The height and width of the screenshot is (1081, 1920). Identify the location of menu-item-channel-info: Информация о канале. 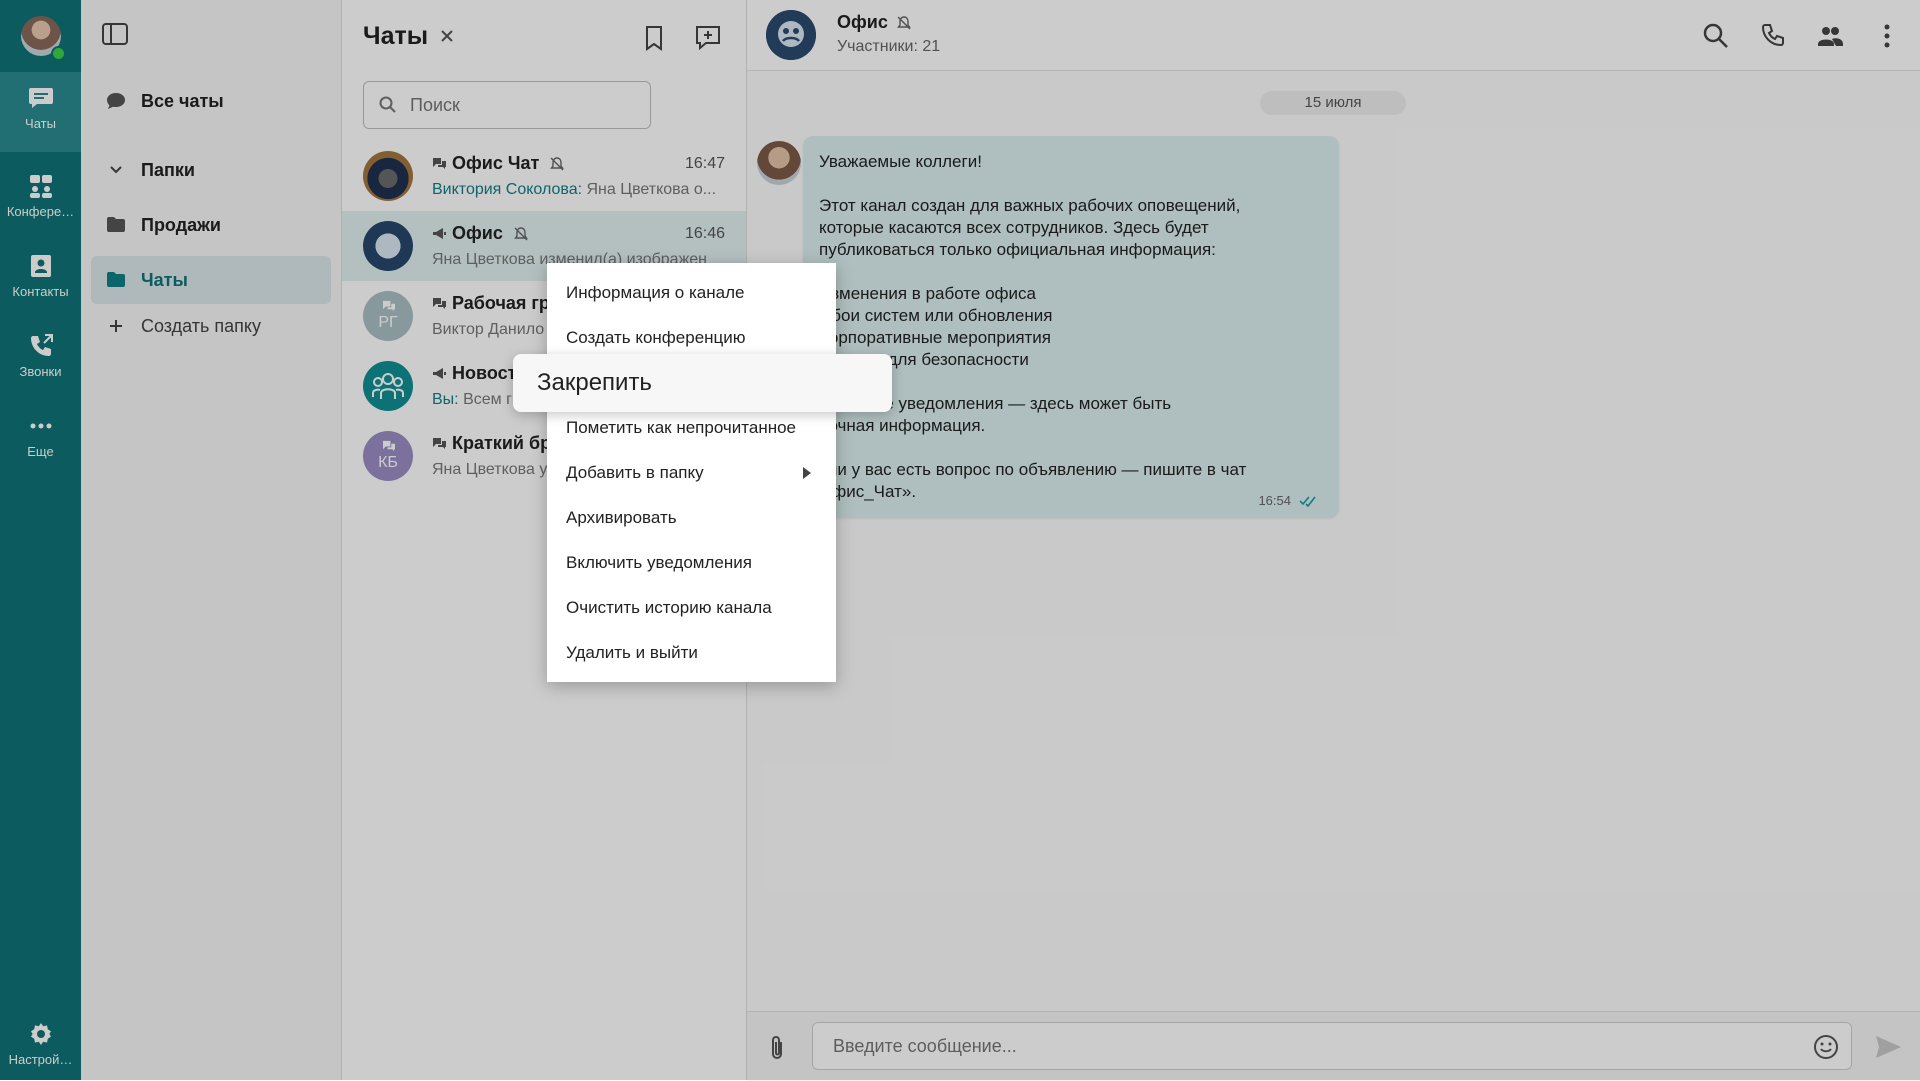
(691, 292).